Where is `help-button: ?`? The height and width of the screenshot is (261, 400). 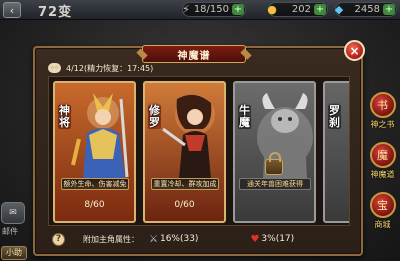
help-button: ? is located at coordinates (58, 239).